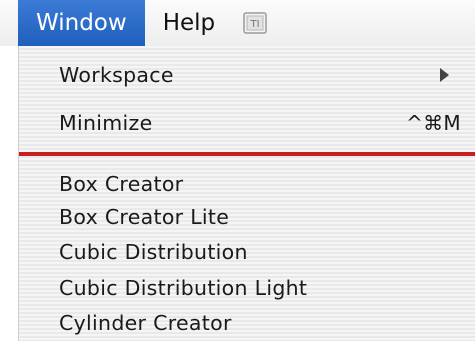 The image size is (475, 341). Describe the element at coordinates (121, 184) in the screenshot. I see `menu-item-label: Box Creator` at that location.